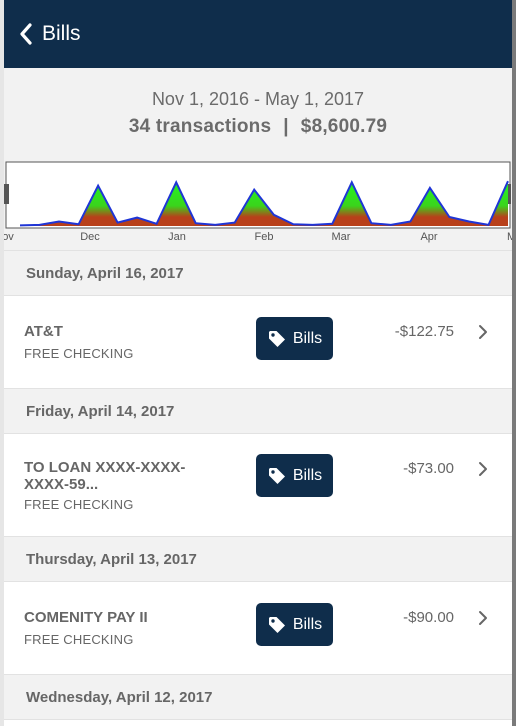 The width and height of the screenshot is (516, 726). I want to click on date-section-header: Thursday, April 13, 2017, so click(258, 559).